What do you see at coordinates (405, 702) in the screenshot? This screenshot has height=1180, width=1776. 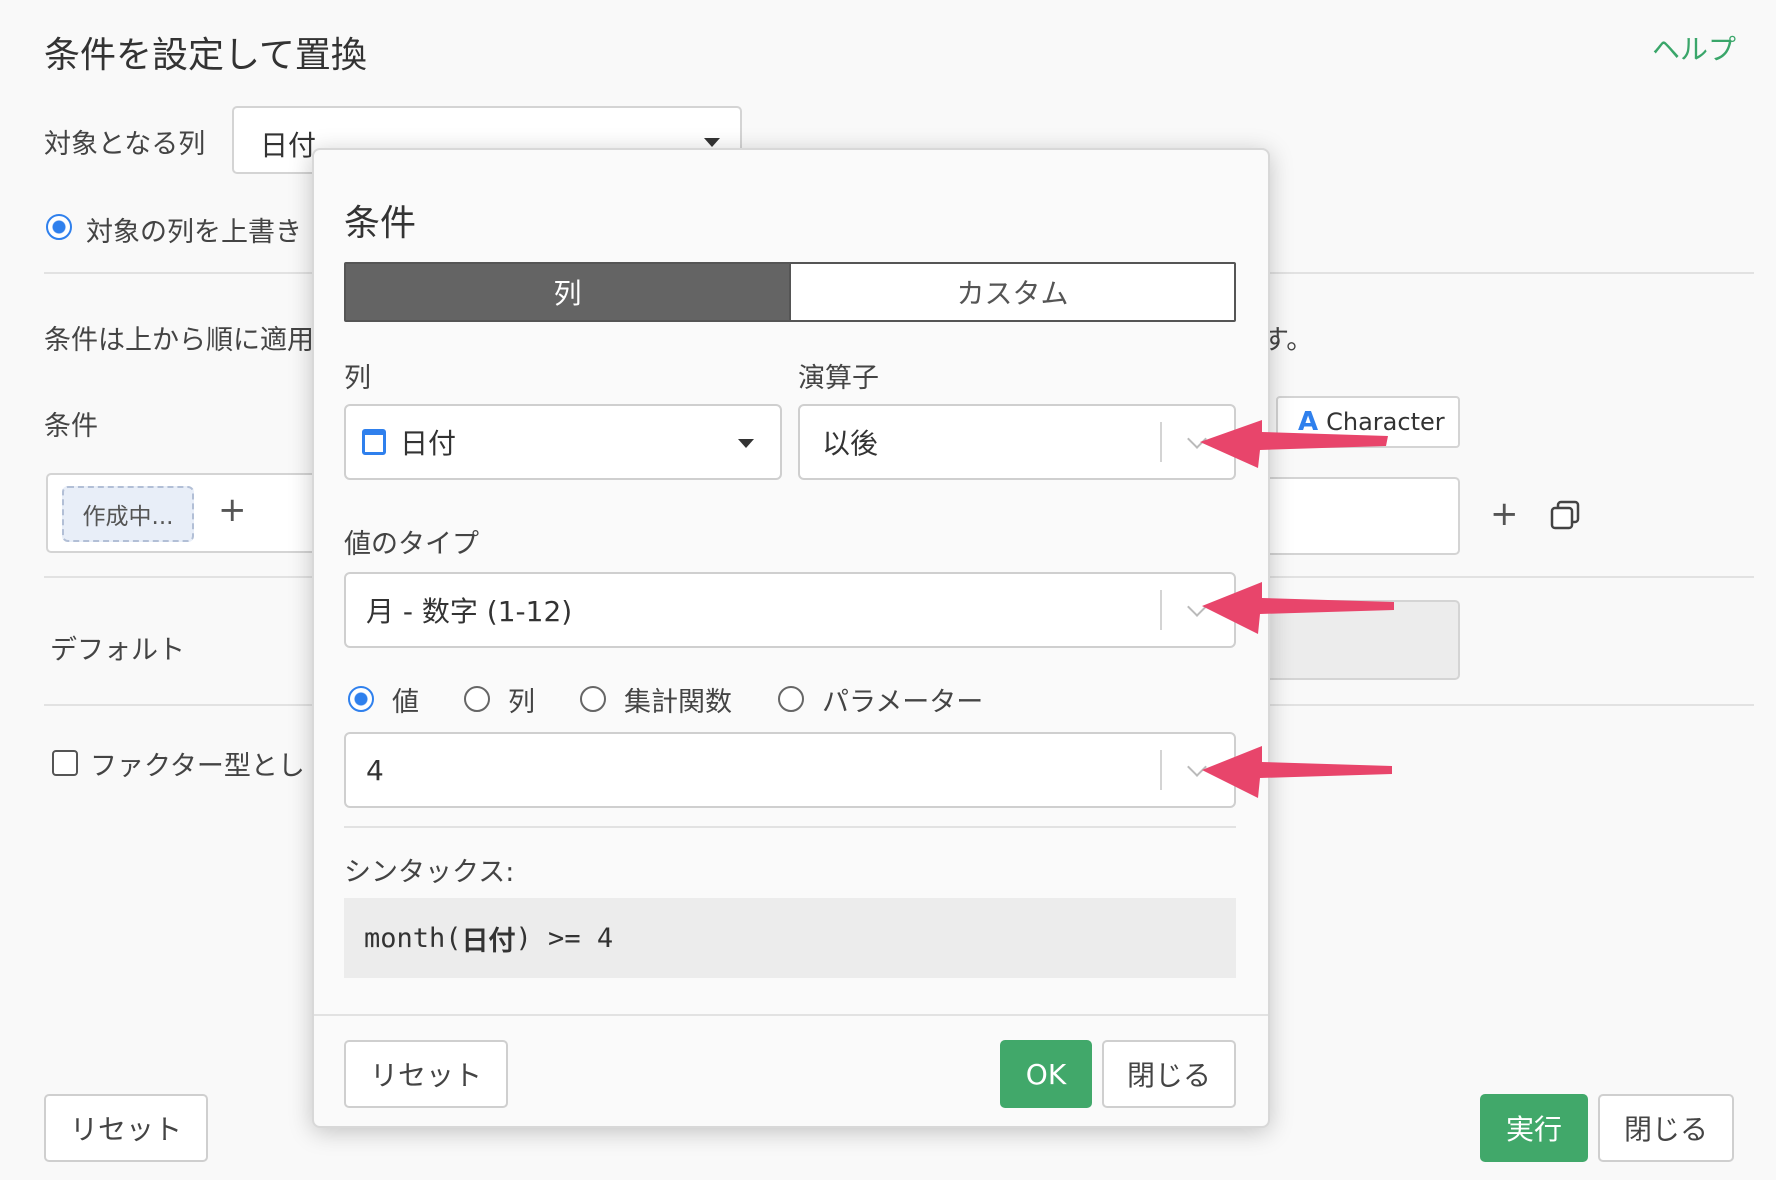 I see `source-option-value: 値` at bounding box center [405, 702].